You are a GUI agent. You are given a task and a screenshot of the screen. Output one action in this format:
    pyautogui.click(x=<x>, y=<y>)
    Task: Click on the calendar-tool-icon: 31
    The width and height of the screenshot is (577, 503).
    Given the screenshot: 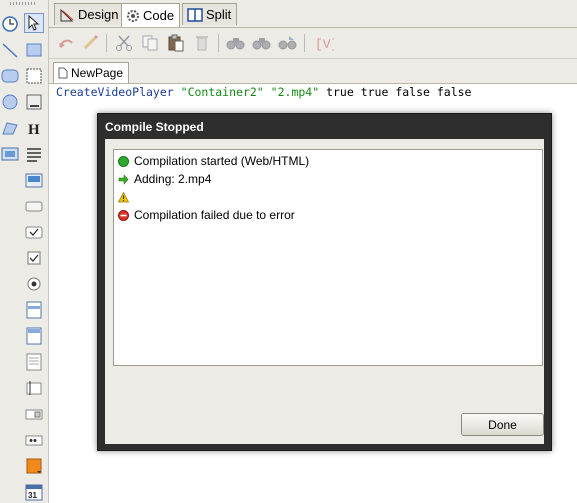 What is the action you would take?
    pyautogui.click(x=34, y=492)
    